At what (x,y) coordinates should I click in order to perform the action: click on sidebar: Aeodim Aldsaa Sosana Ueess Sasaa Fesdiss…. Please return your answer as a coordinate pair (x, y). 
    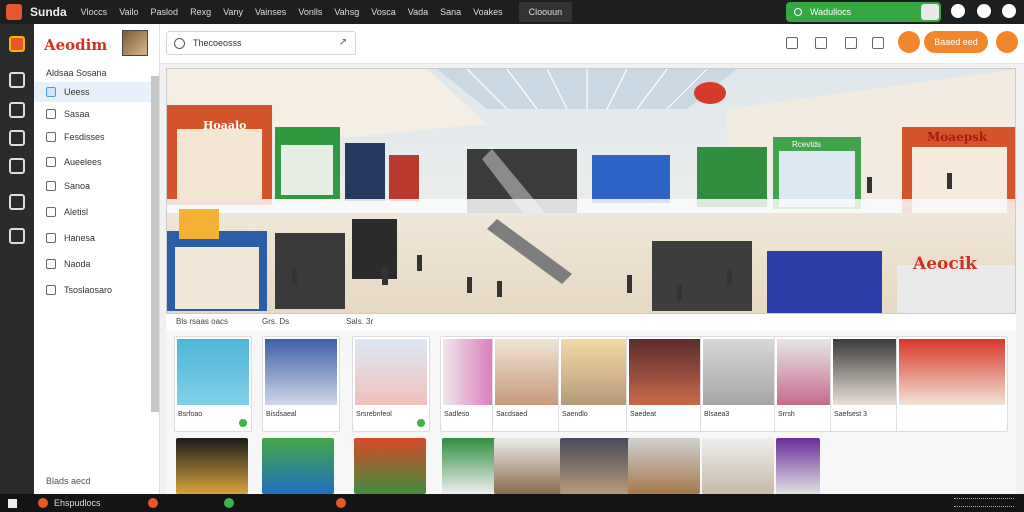
    Looking at the image, I should click on (97, 259).